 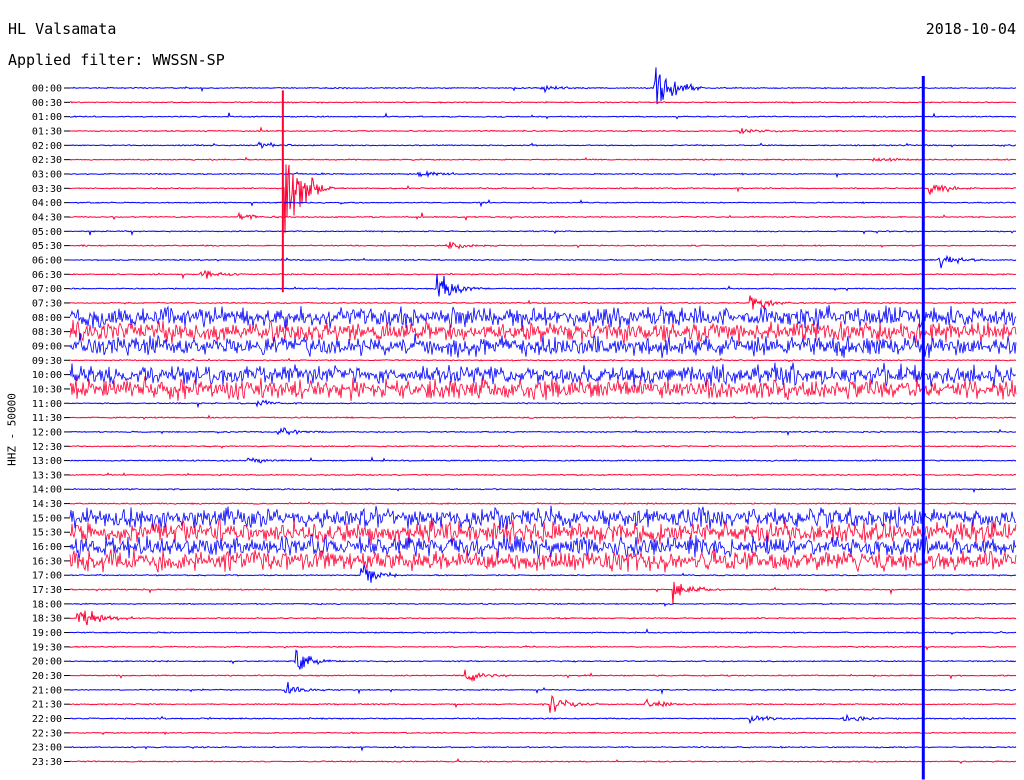 What do you see at coordinates (47, 590) in the screenshot?
I see `row-time-label: 17:30` at bounding box center [47, 590].